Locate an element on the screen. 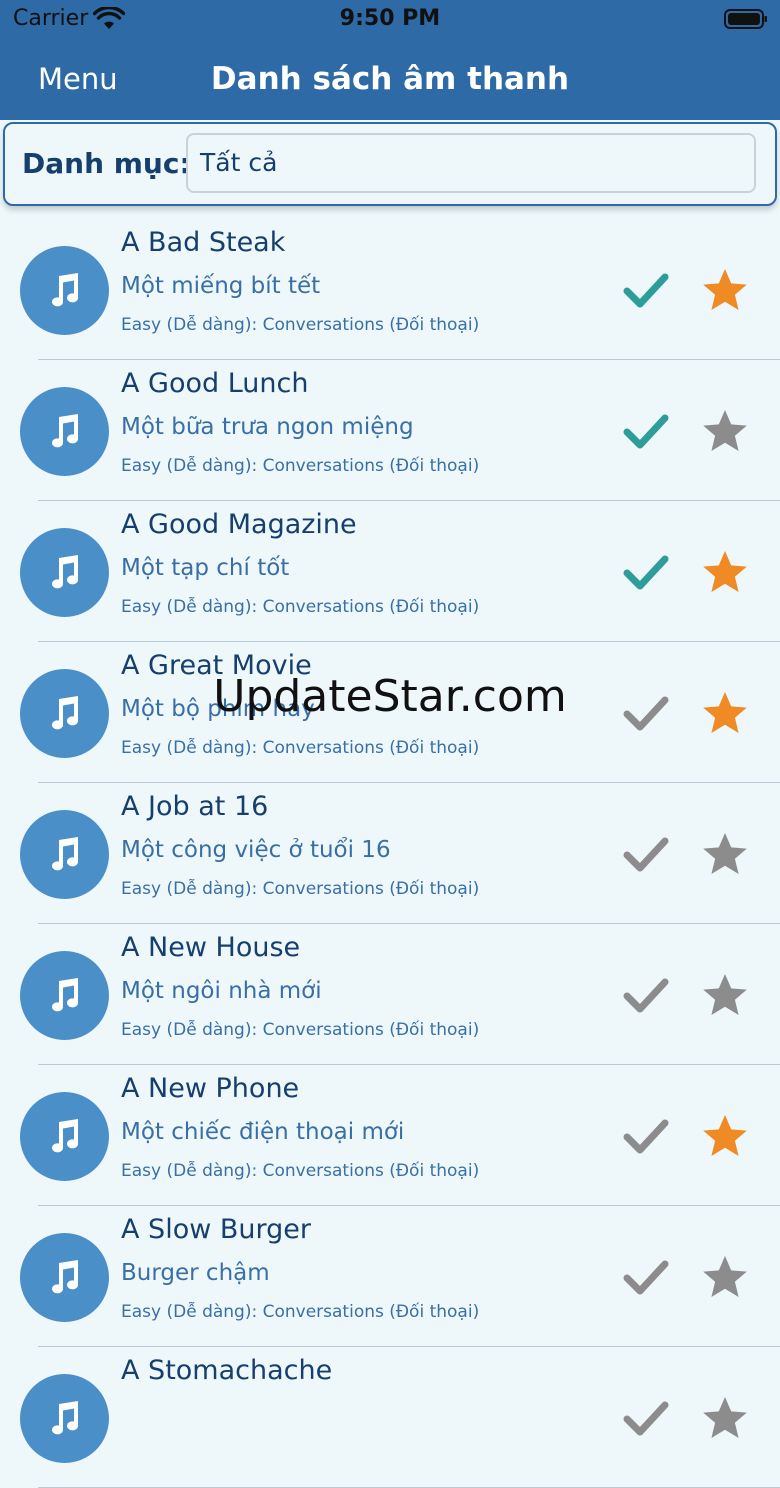 The height and width of the screenshot is (1488, 780). item-title: A New Phone is located at coordinates (210, 1088).